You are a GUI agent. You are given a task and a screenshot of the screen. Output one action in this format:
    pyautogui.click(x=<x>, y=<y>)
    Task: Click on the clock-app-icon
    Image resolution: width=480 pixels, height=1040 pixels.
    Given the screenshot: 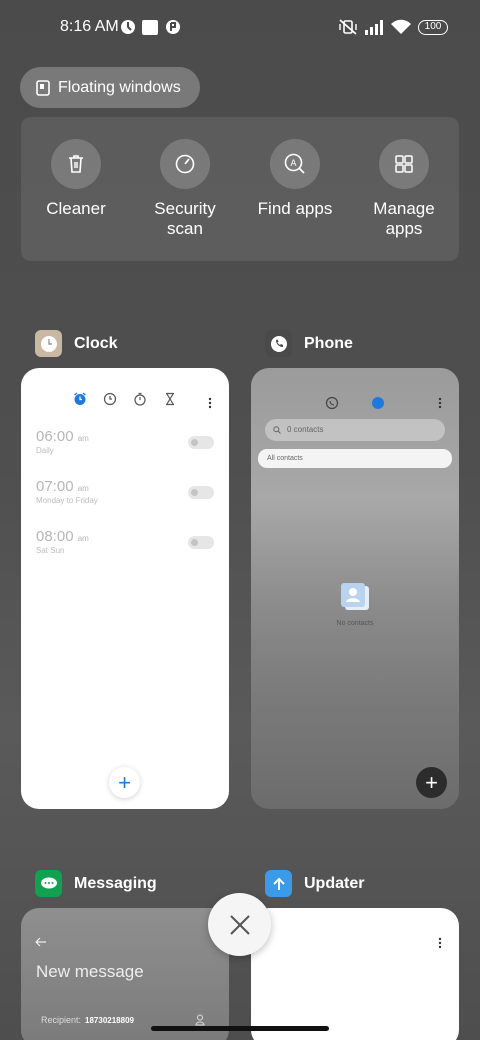 What is the action you would take?
    pyautogui.click(x=48, y=343)
    